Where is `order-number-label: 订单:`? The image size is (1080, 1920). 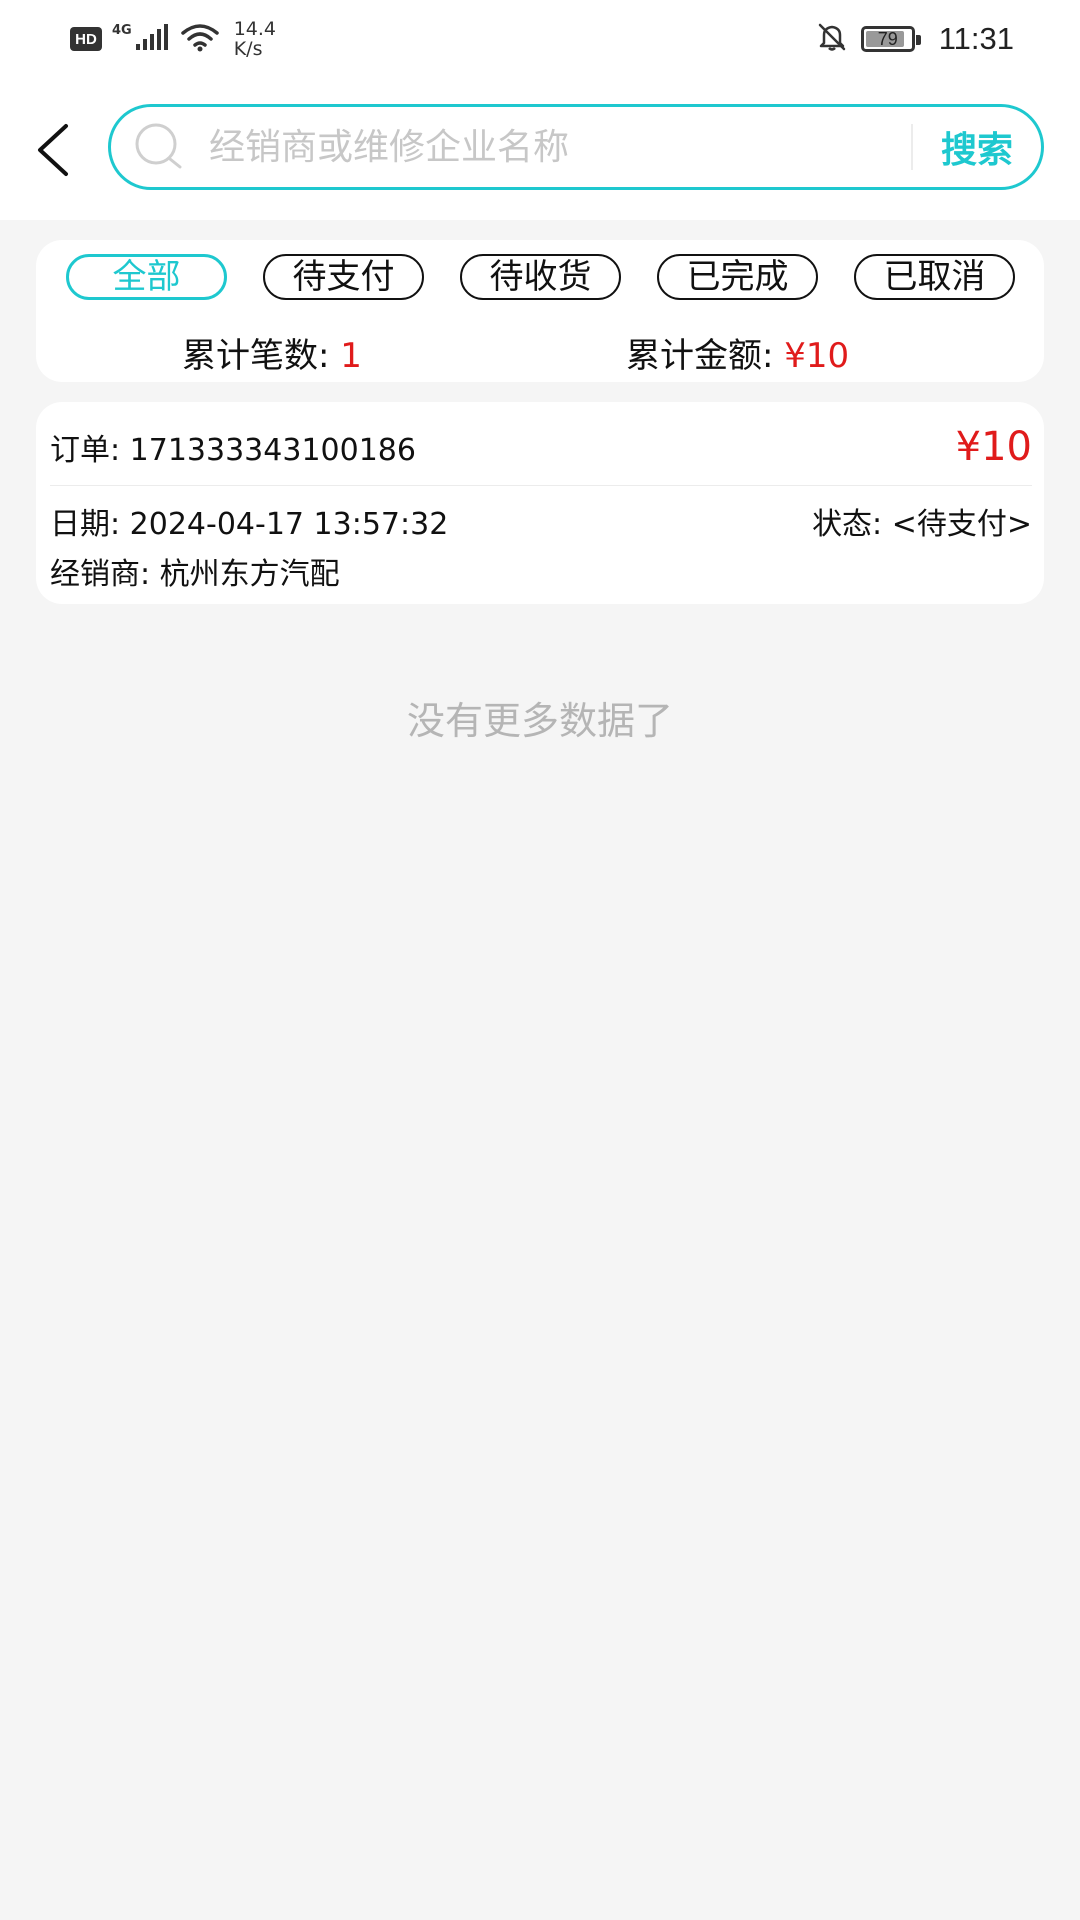 order-number-label: 订单: is located at coordinates (85, 450).